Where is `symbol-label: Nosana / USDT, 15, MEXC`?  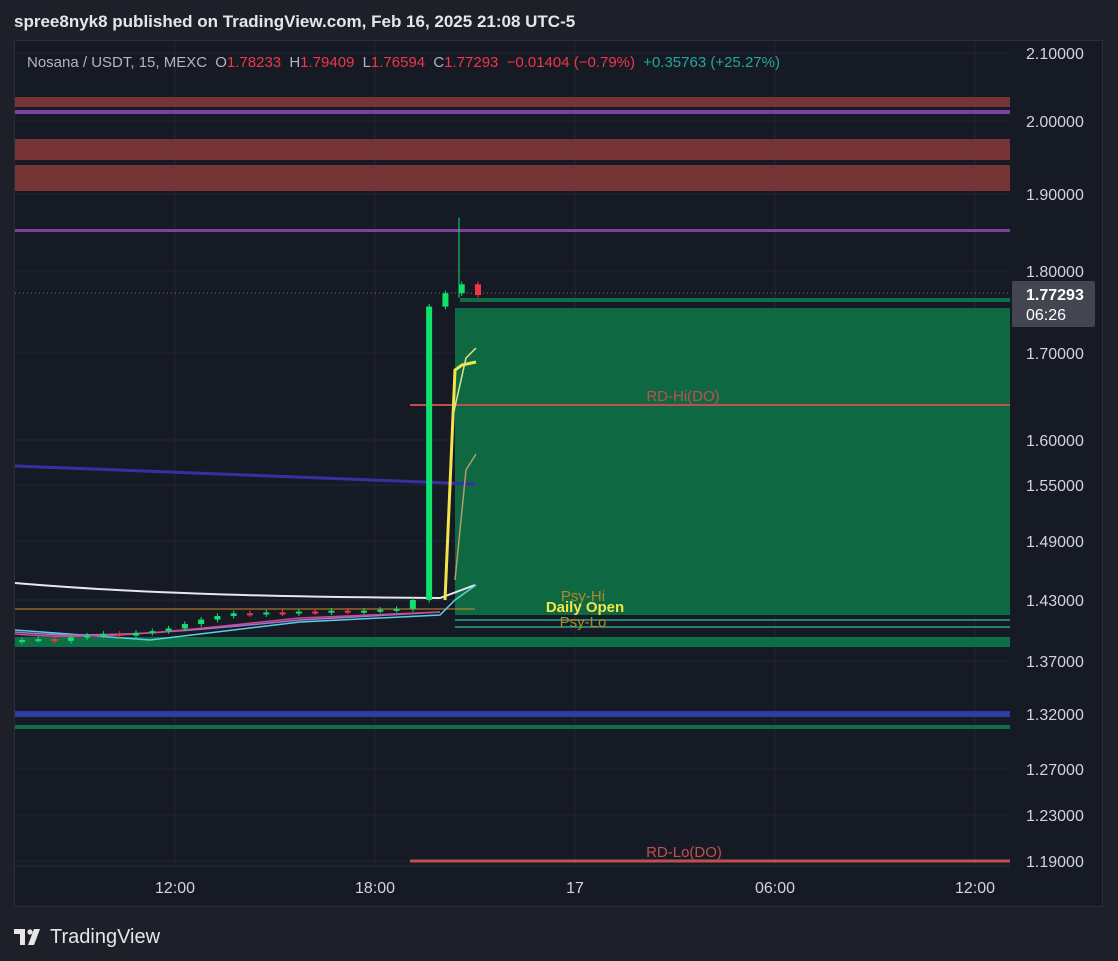
symbol-label: Nosana / USDT, 15, MEXC is located at coordinates (117, 62).